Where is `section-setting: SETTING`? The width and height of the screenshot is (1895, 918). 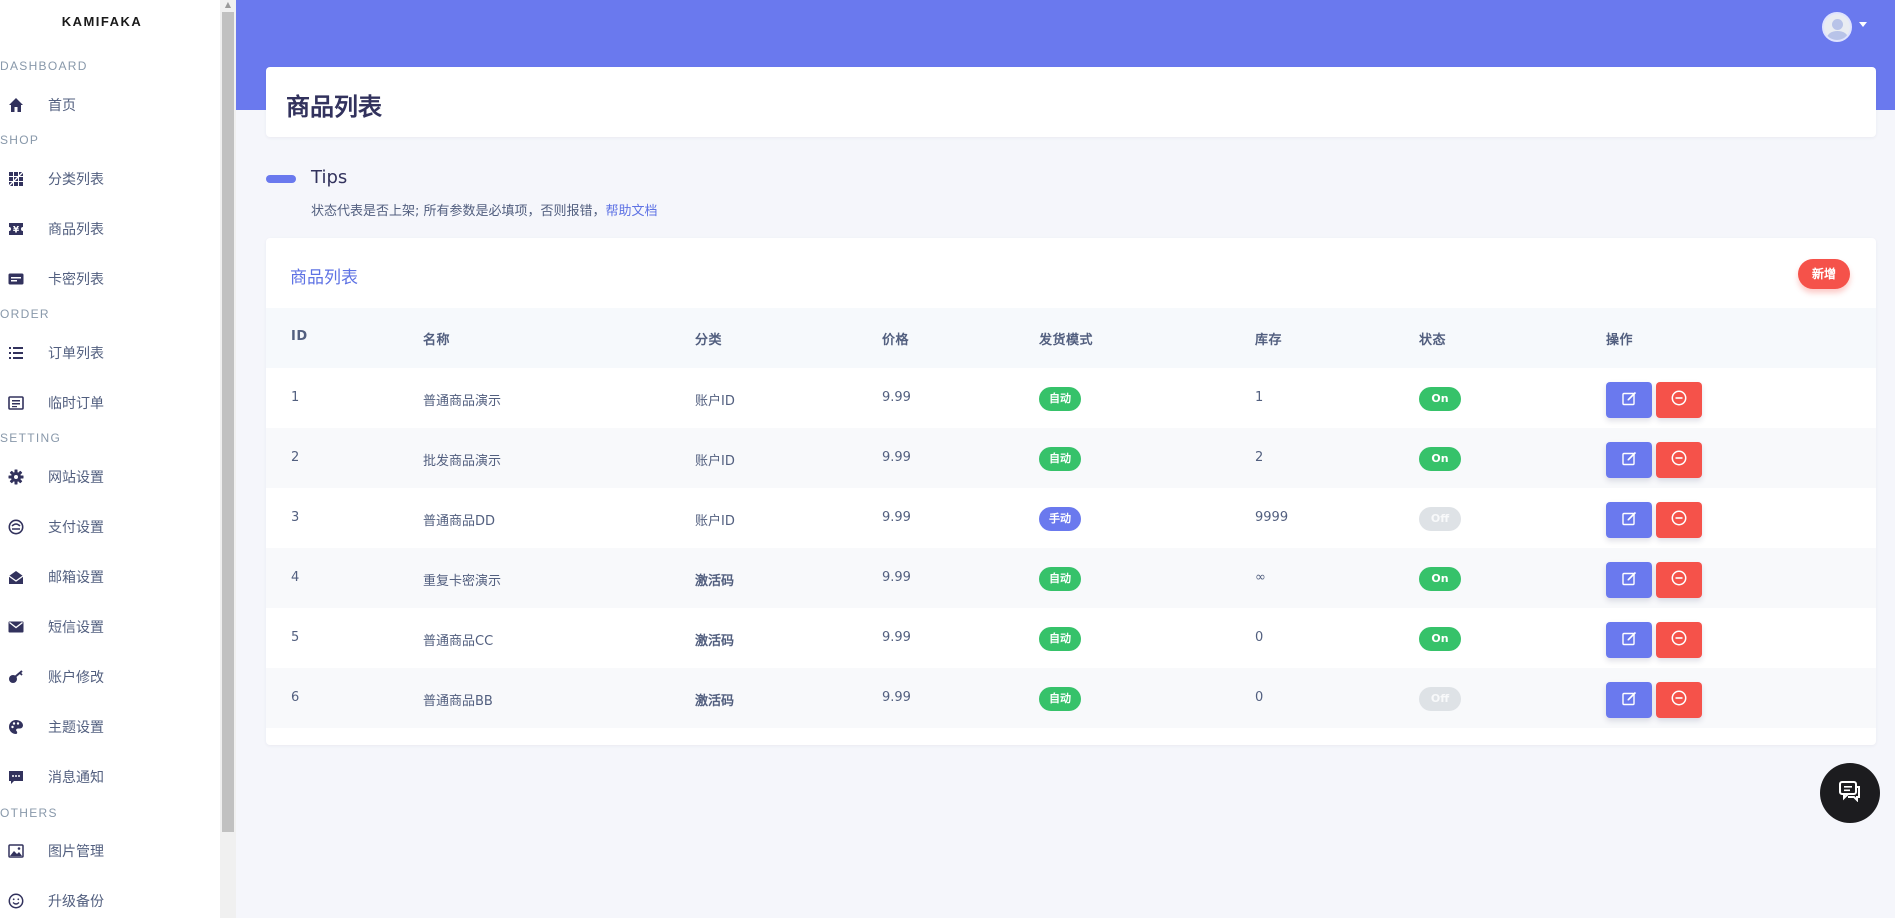 section-setting: SETTING is located at coordinates (31, 438).